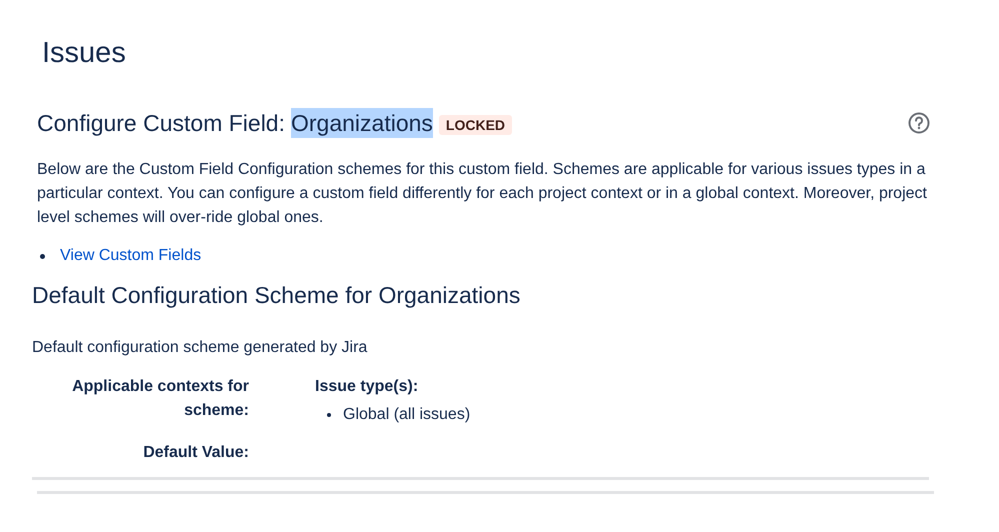  Describe the element at coordinates (84, 53) in the screenshot. I see `page-title: Issues` at that location.